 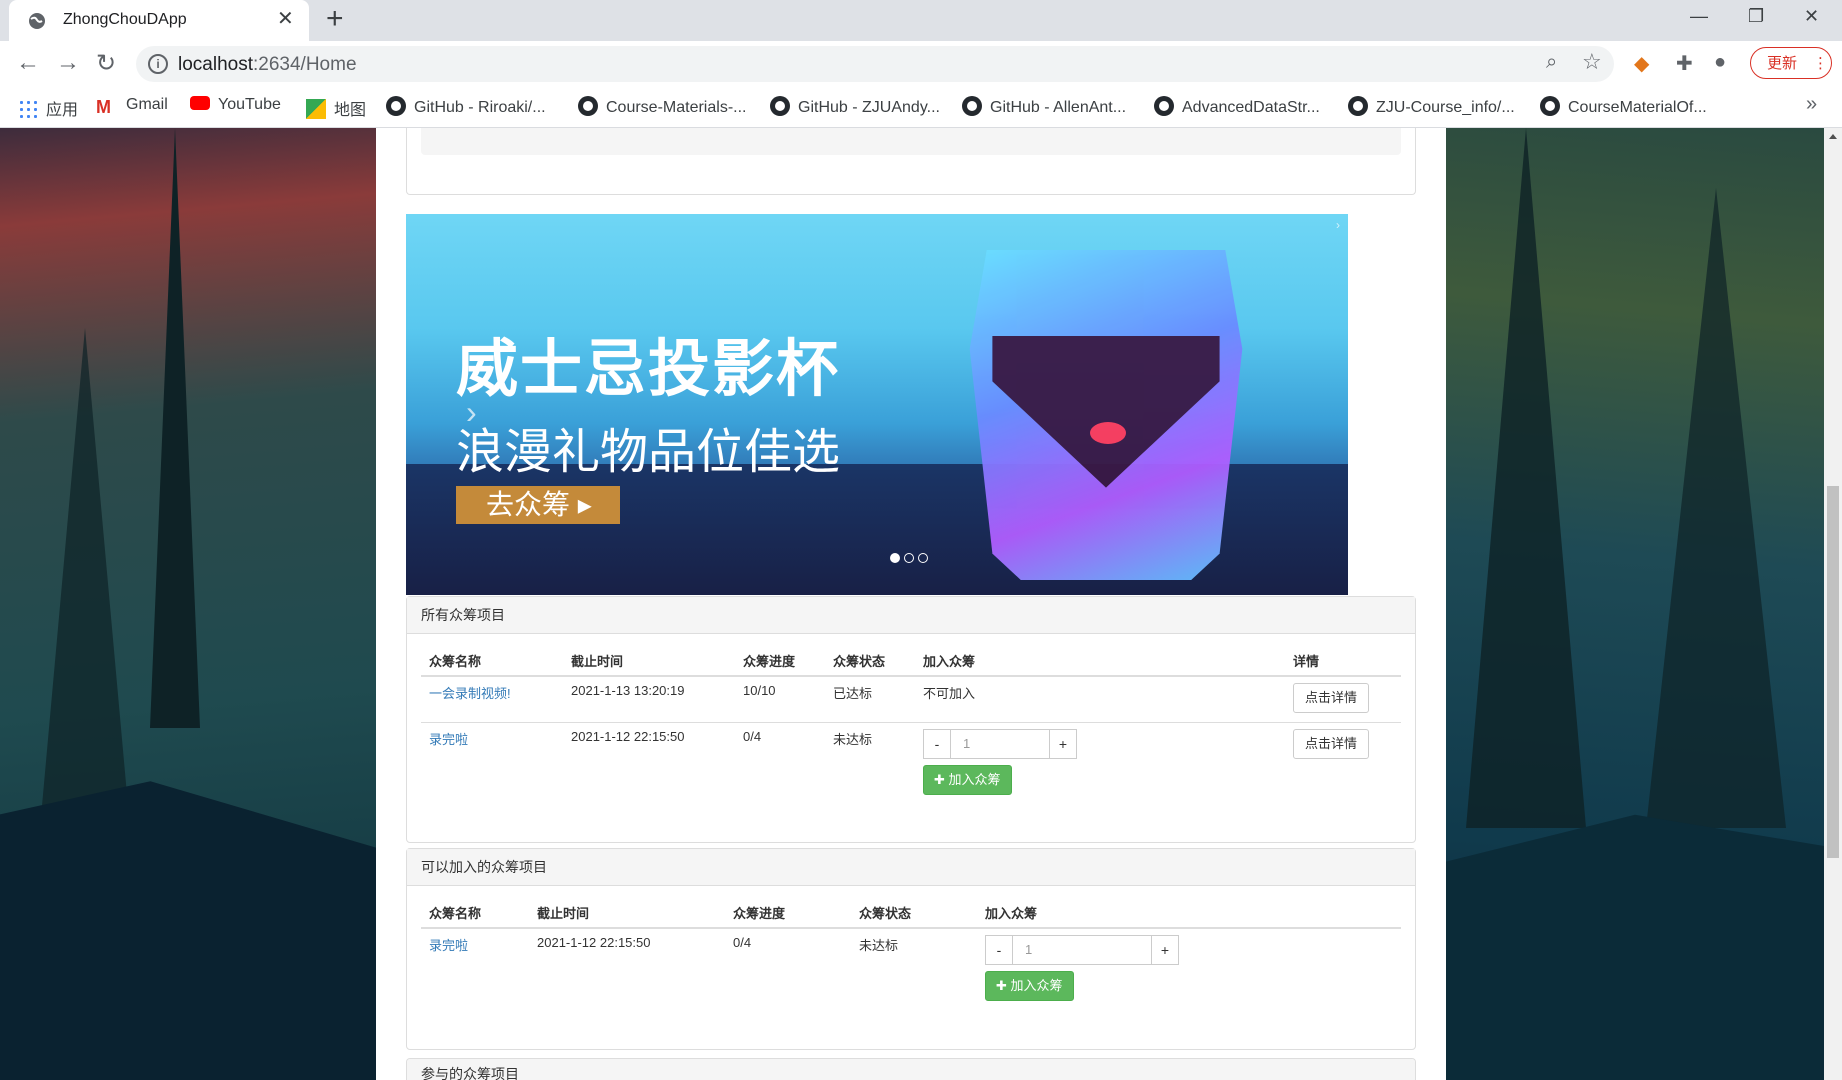 I want to click on window-close-icon: ✕, so click(x=1811, y=16).